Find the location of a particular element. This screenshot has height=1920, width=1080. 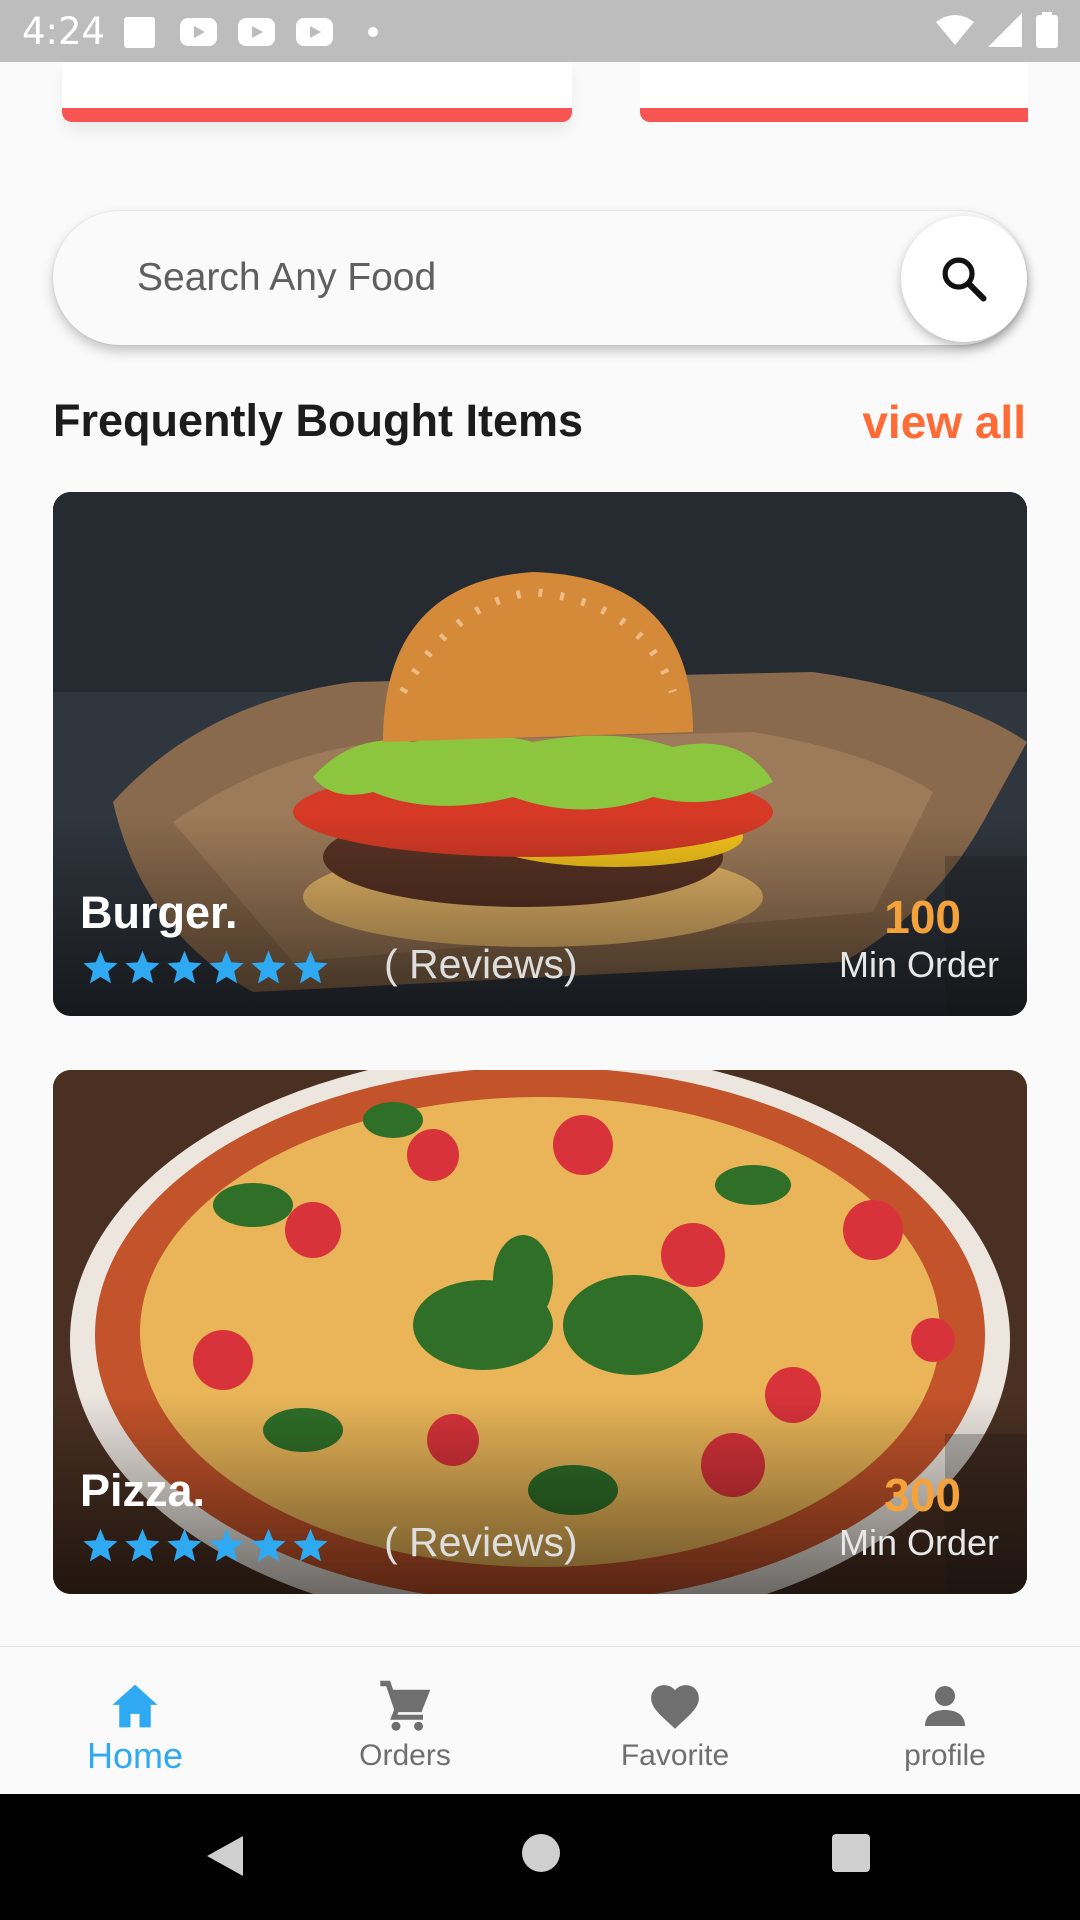

search-button is located at coordinates (964, 279).